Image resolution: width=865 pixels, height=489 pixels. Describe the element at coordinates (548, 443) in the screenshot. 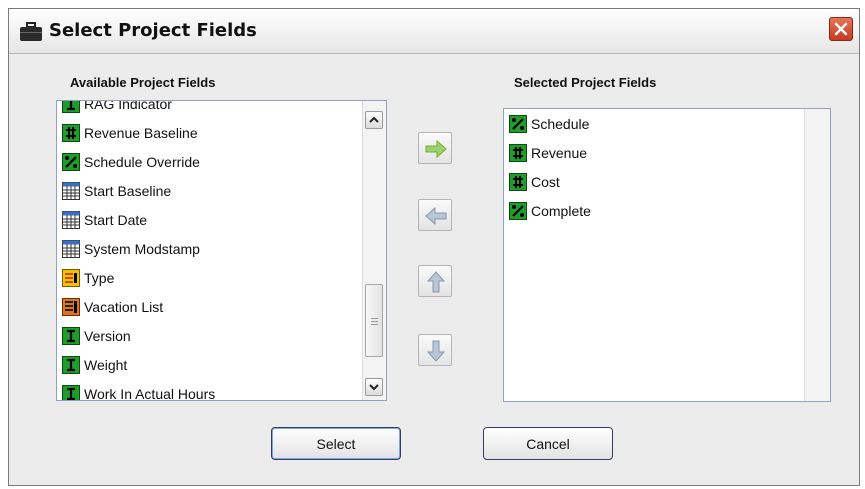

I see `cancel-button: Cancel` at that location.